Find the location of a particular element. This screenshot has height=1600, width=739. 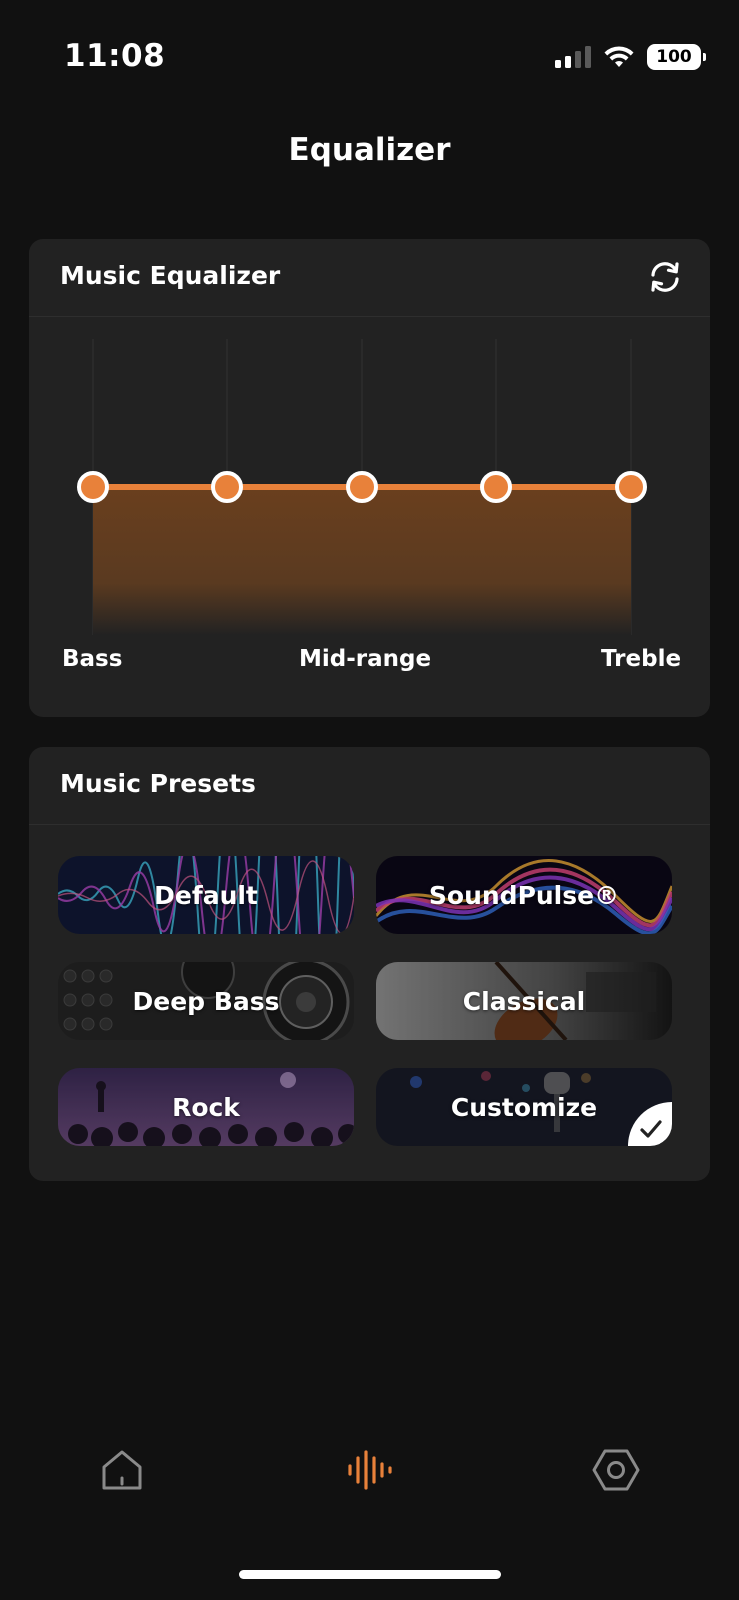

preset-rock: Rock is located at coordinates (206, 1107).